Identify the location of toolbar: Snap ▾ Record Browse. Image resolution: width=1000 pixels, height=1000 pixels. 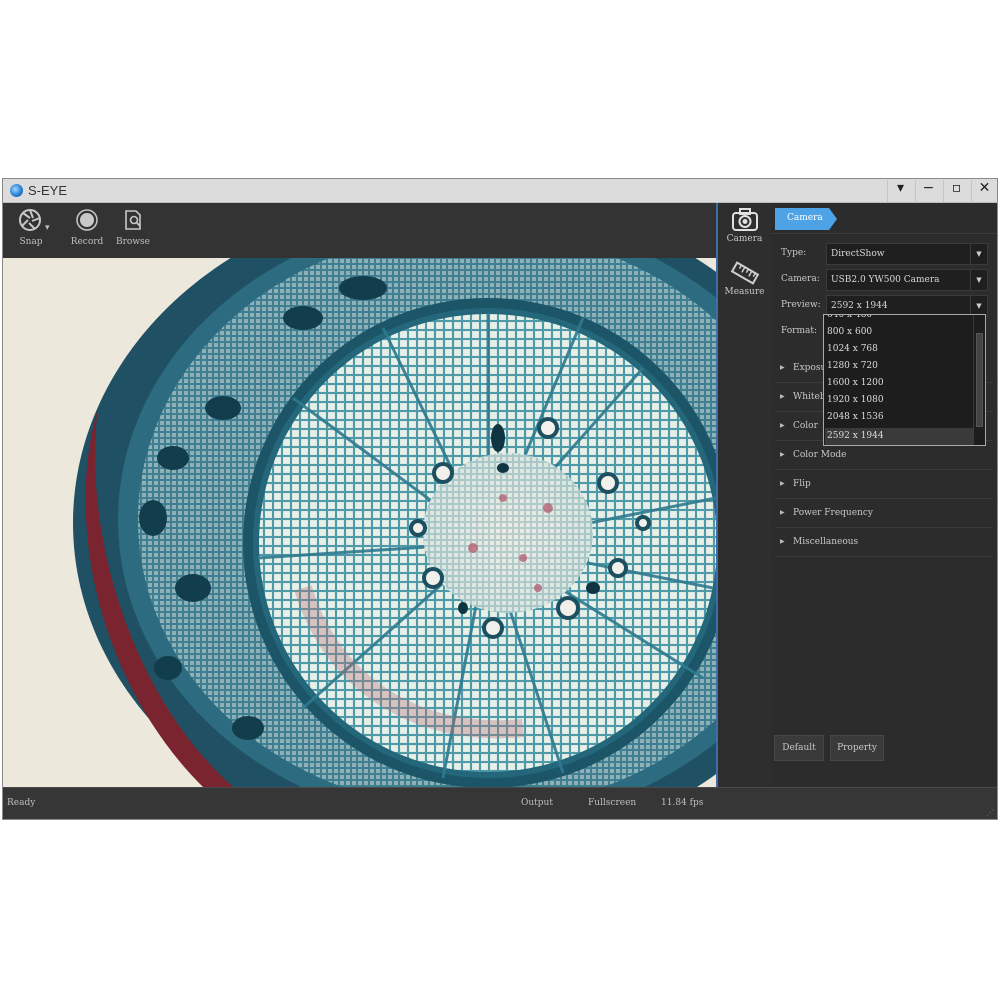
(359, 230).